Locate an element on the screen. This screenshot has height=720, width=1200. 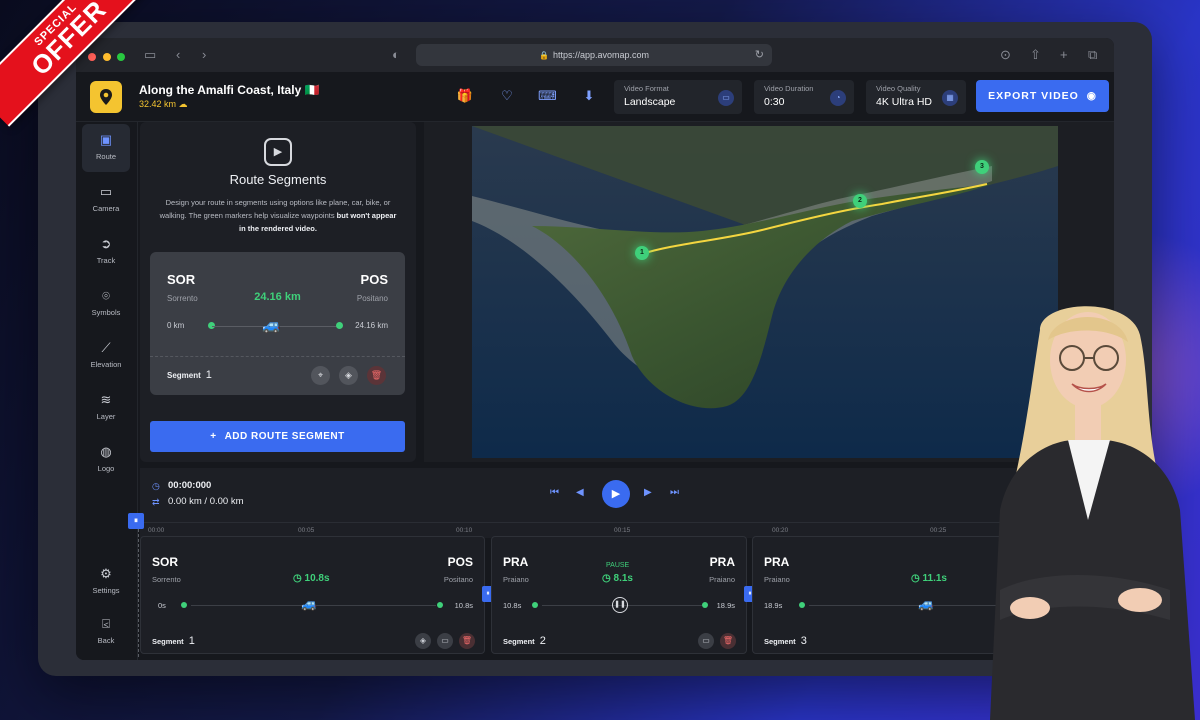
gift-icon: 🎁 is located at coordinates (465, 97).